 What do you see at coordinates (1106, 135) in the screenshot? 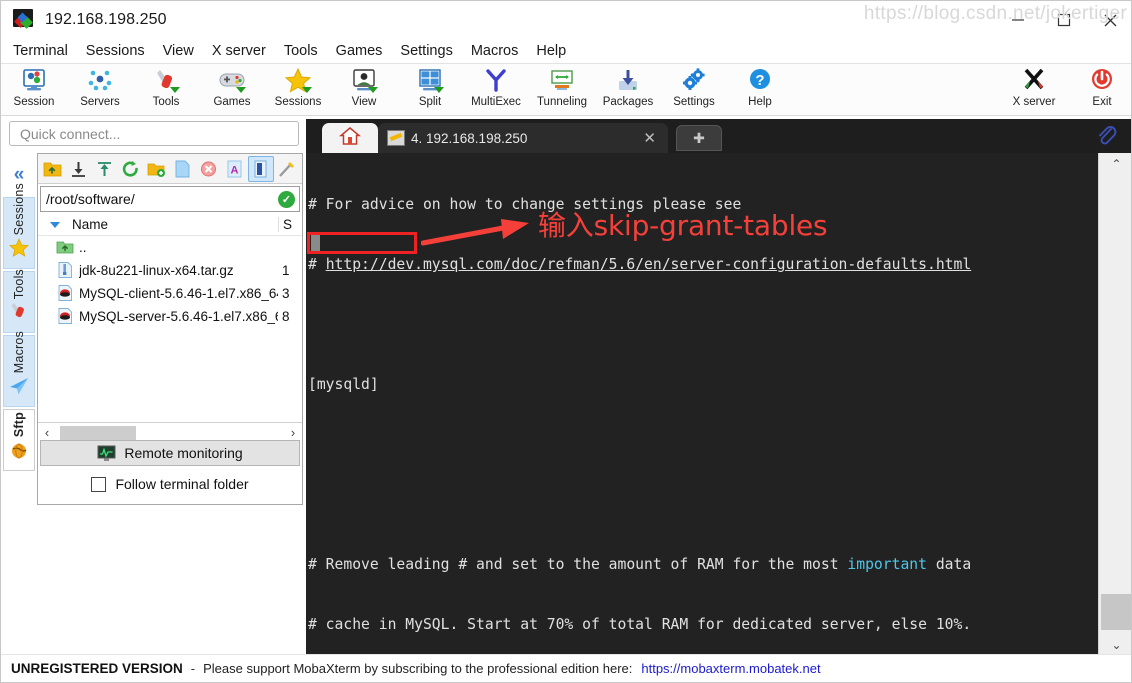
I see `paperclip-icon` at bounding box center [1106, 135].